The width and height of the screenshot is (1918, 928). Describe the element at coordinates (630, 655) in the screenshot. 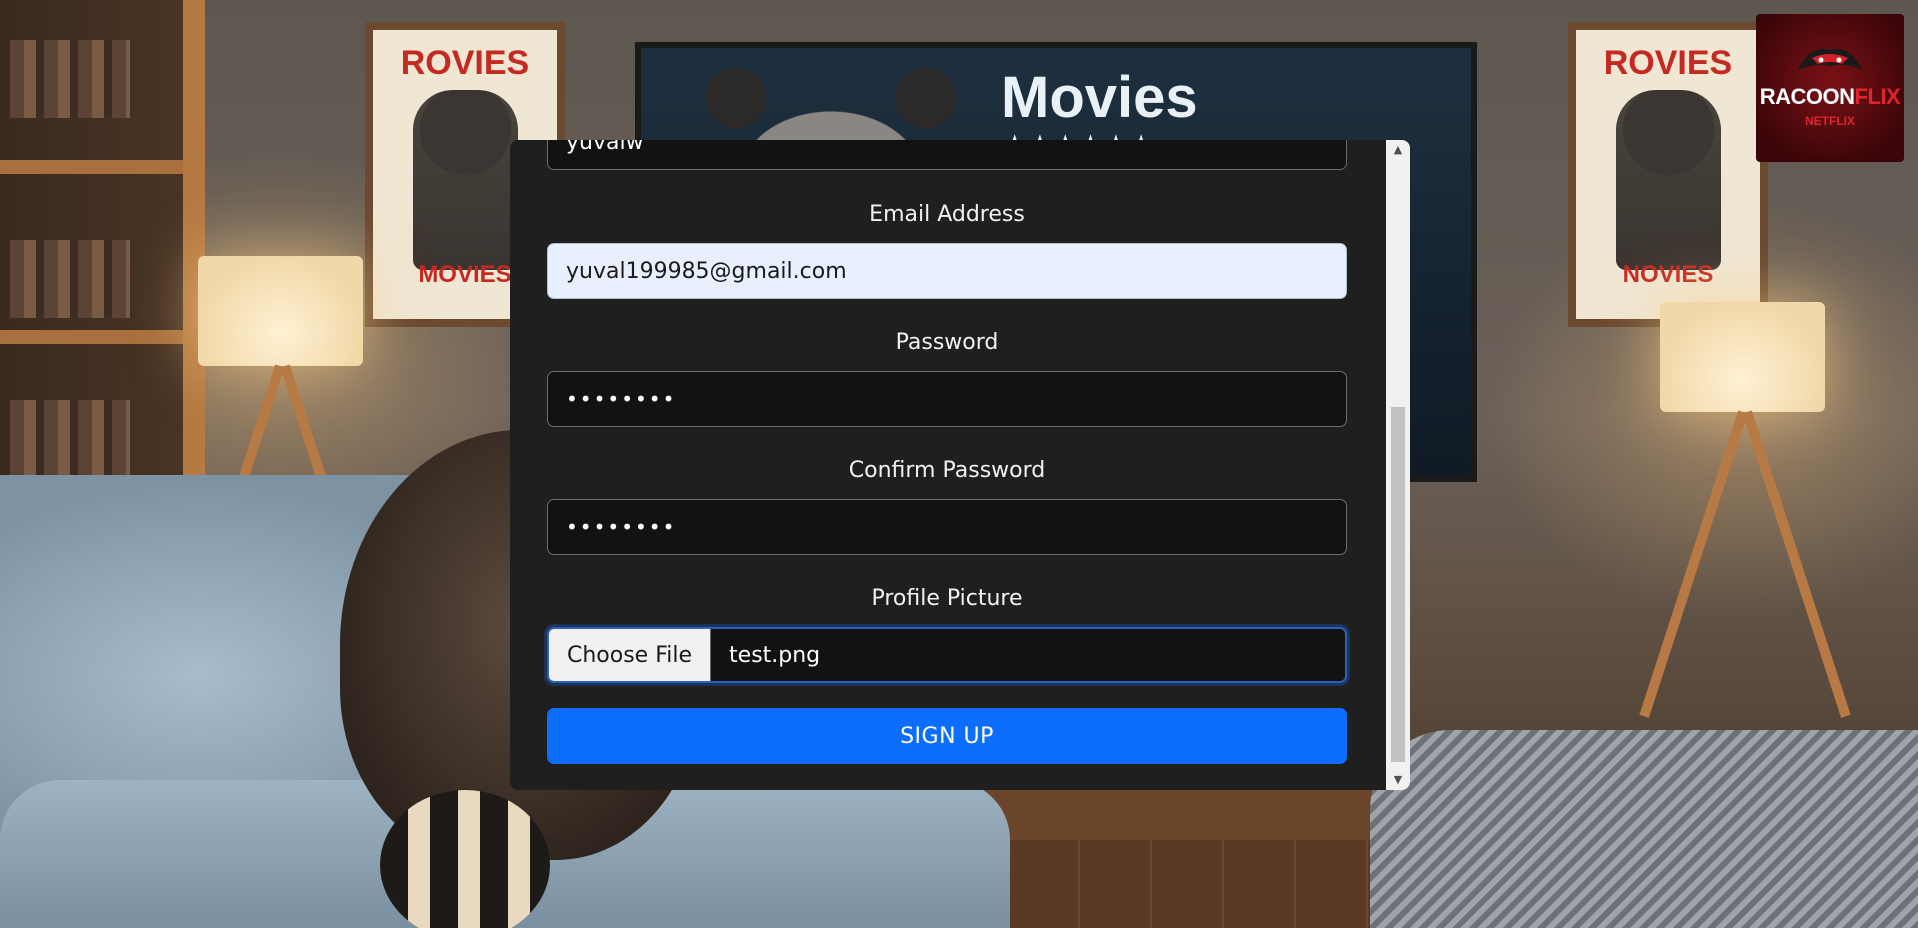

I see `choose-file-button: Choose File` at that location.